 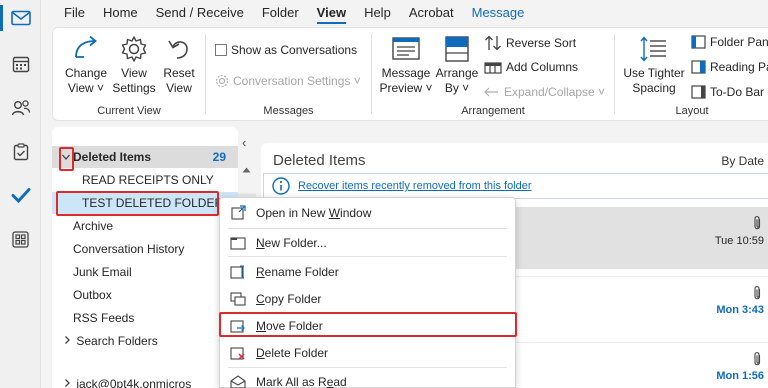 What do you see at coordinates (200, 13) in the screenshot?
I see `tab-send-receive: Send / Receive` at bounding box center [200, 13].